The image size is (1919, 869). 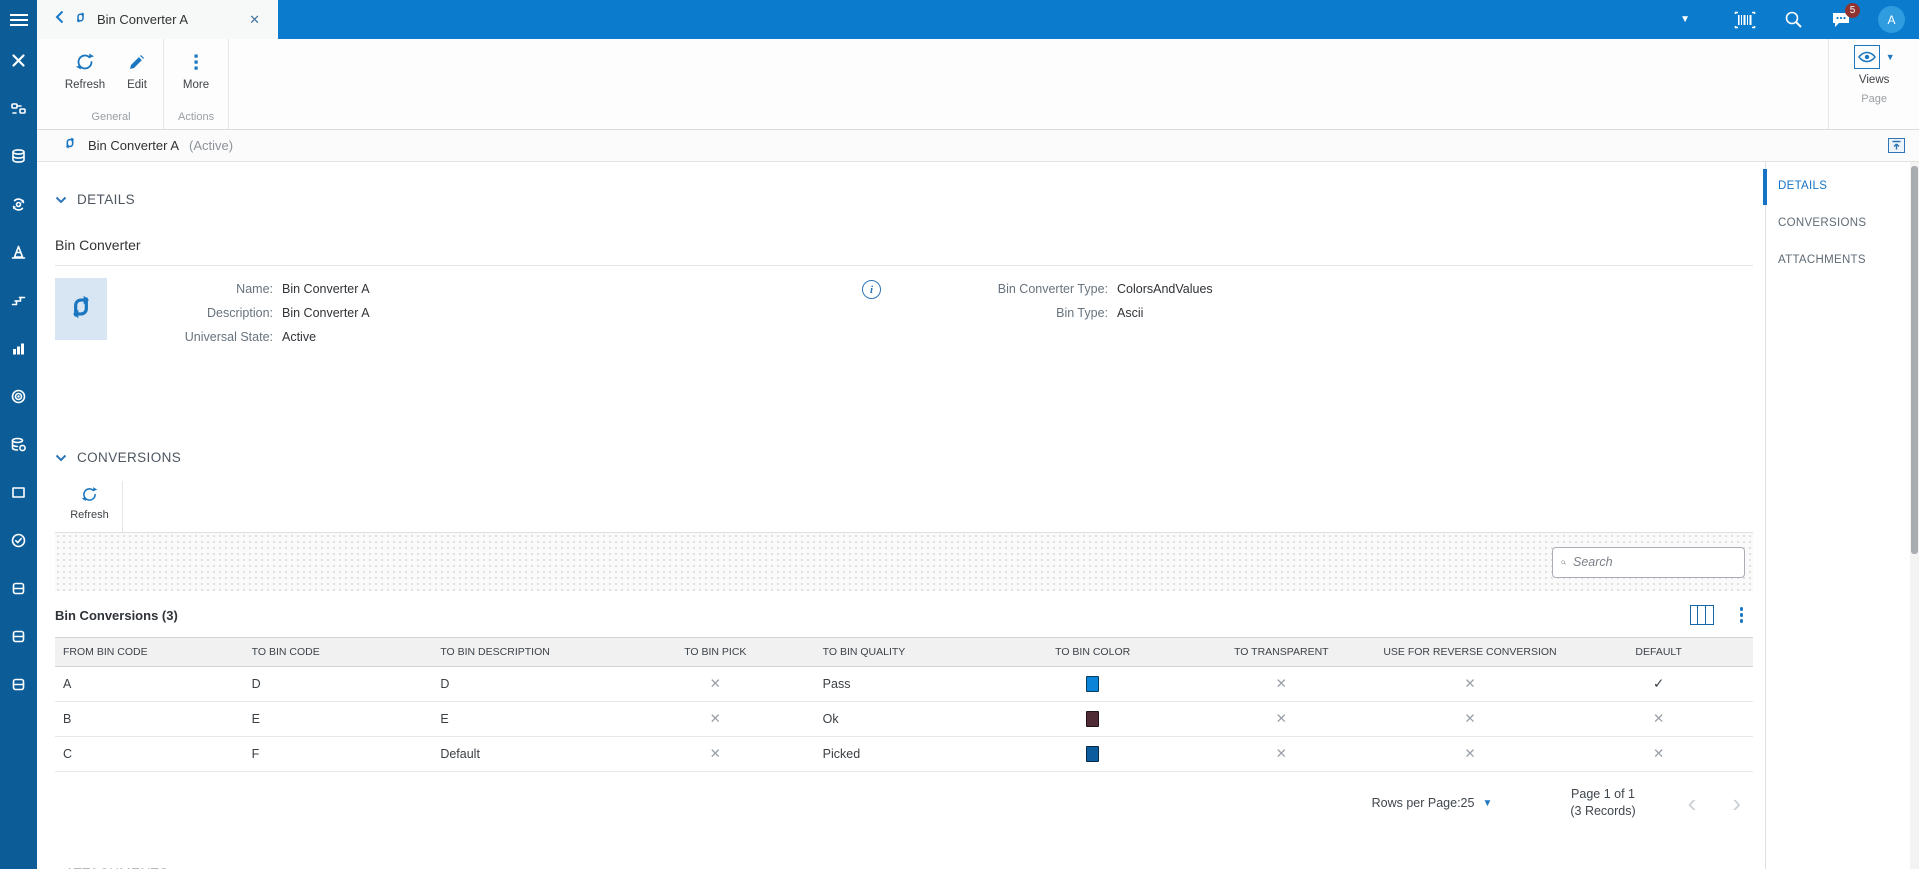 What do you see at coordinates (19, 348) in the screenshot?
I see `bar-chart-icon` at bounding box center [19, 348].